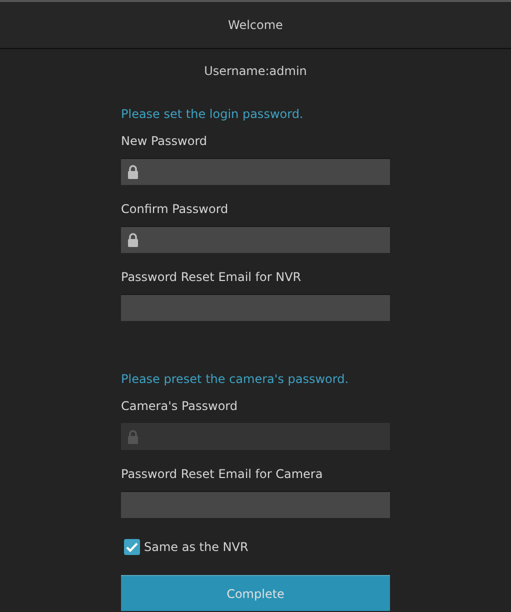 The height and width of the screenshot is (612, 511). I want to click on section-heading: Please set the login password., so click(212, 114).